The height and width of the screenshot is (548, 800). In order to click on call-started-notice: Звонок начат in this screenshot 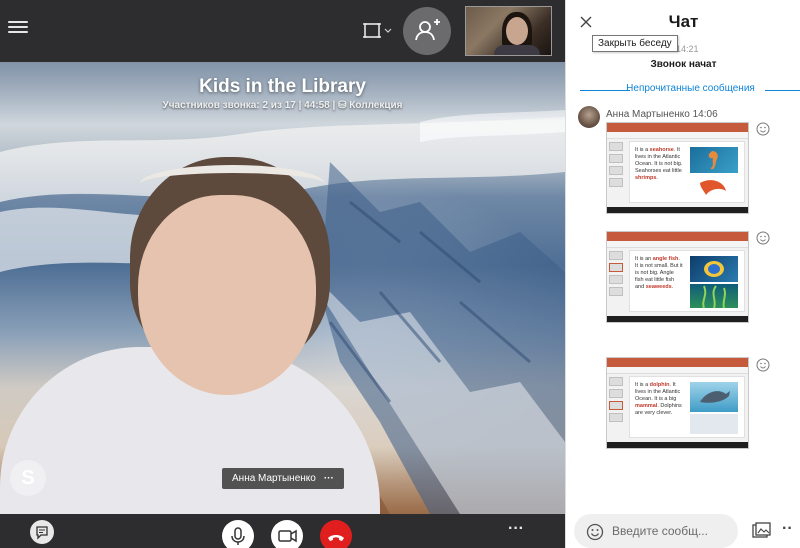, I will do `click(683, 64)`.